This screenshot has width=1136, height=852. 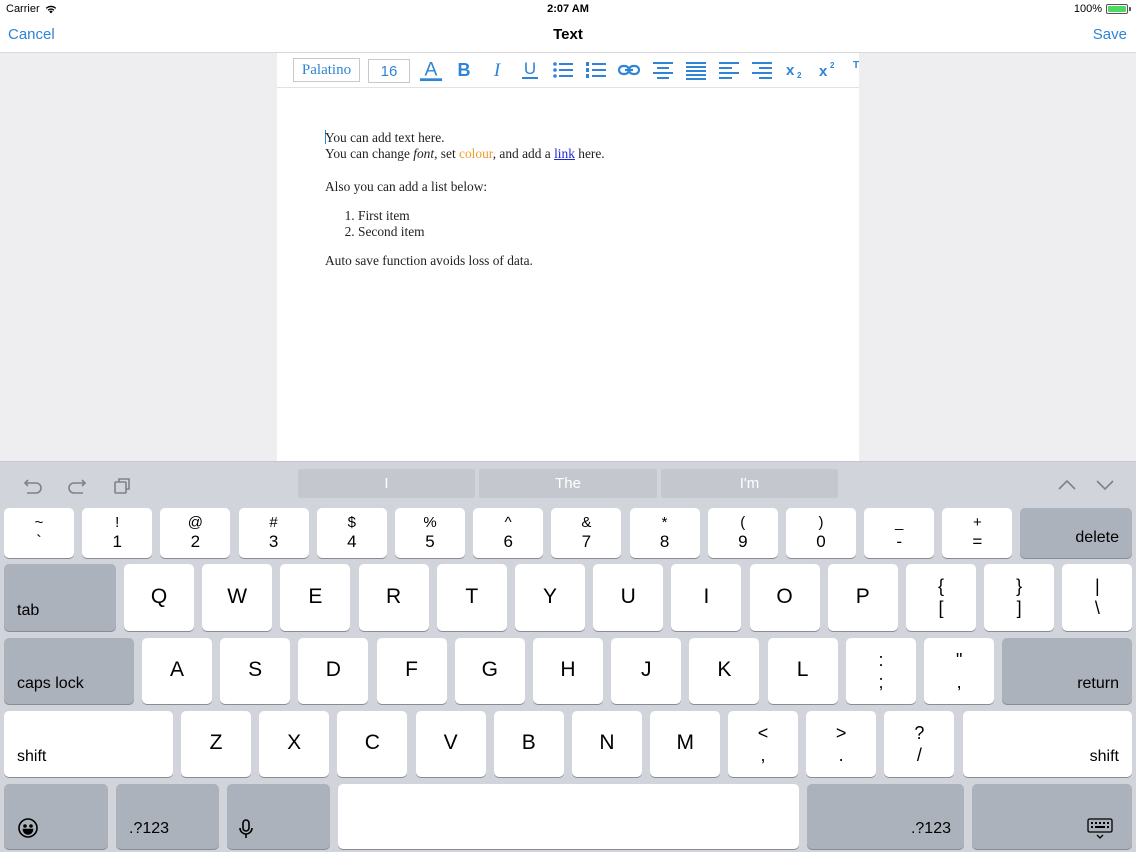 I want to click on key-label: Q, so click(x=159, y=596).